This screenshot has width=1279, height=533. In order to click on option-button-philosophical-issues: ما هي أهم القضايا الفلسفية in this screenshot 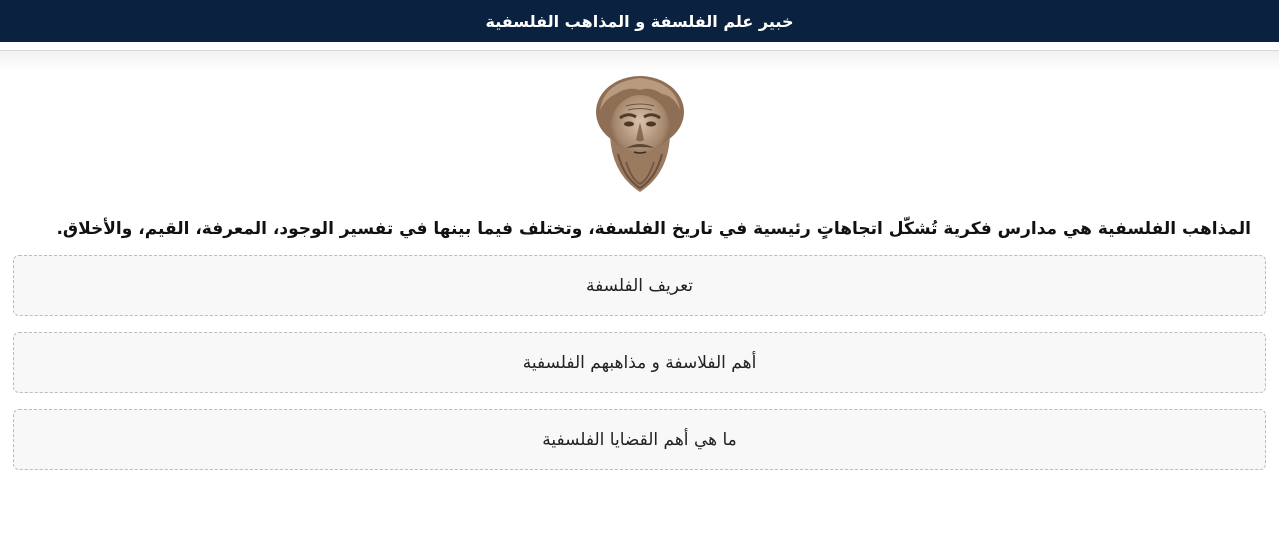, I will do `click(639, 439)`.